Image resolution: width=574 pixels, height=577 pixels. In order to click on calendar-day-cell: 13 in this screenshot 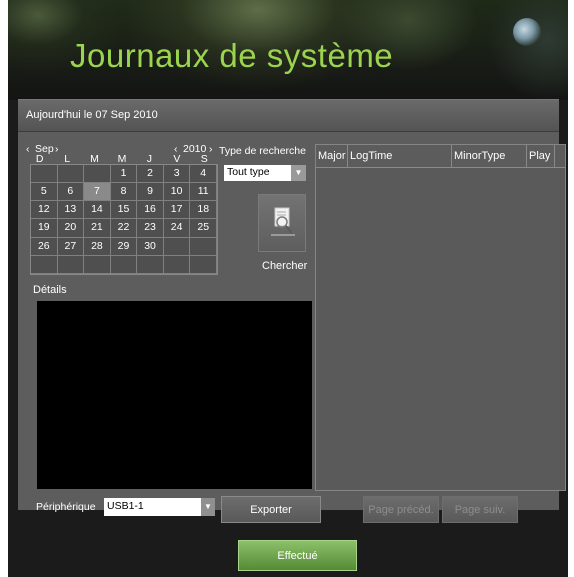, I will do `click(71, 210)`.